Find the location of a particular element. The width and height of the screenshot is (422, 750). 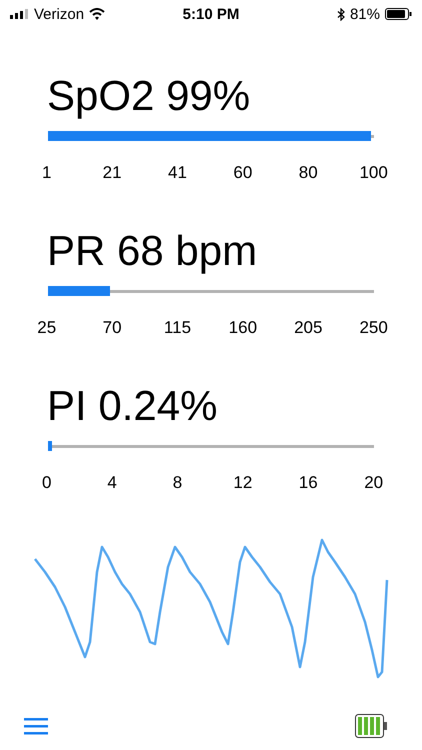

carrier-name: Verizon is located at coordinates (59, 14).